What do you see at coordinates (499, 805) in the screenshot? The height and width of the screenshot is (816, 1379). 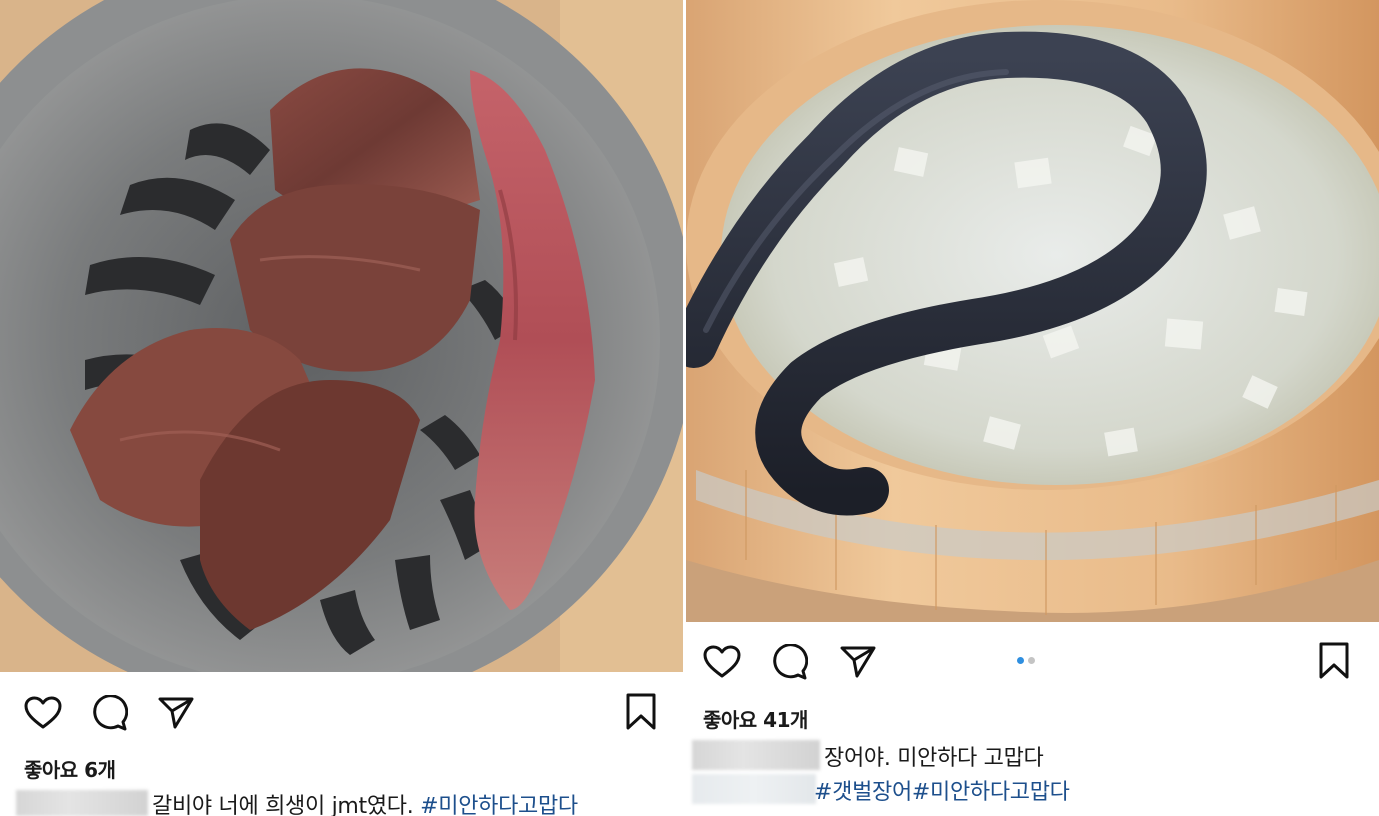 I see `hashtag-link: #미안하다고맙다` at bounding box center [499, 805].